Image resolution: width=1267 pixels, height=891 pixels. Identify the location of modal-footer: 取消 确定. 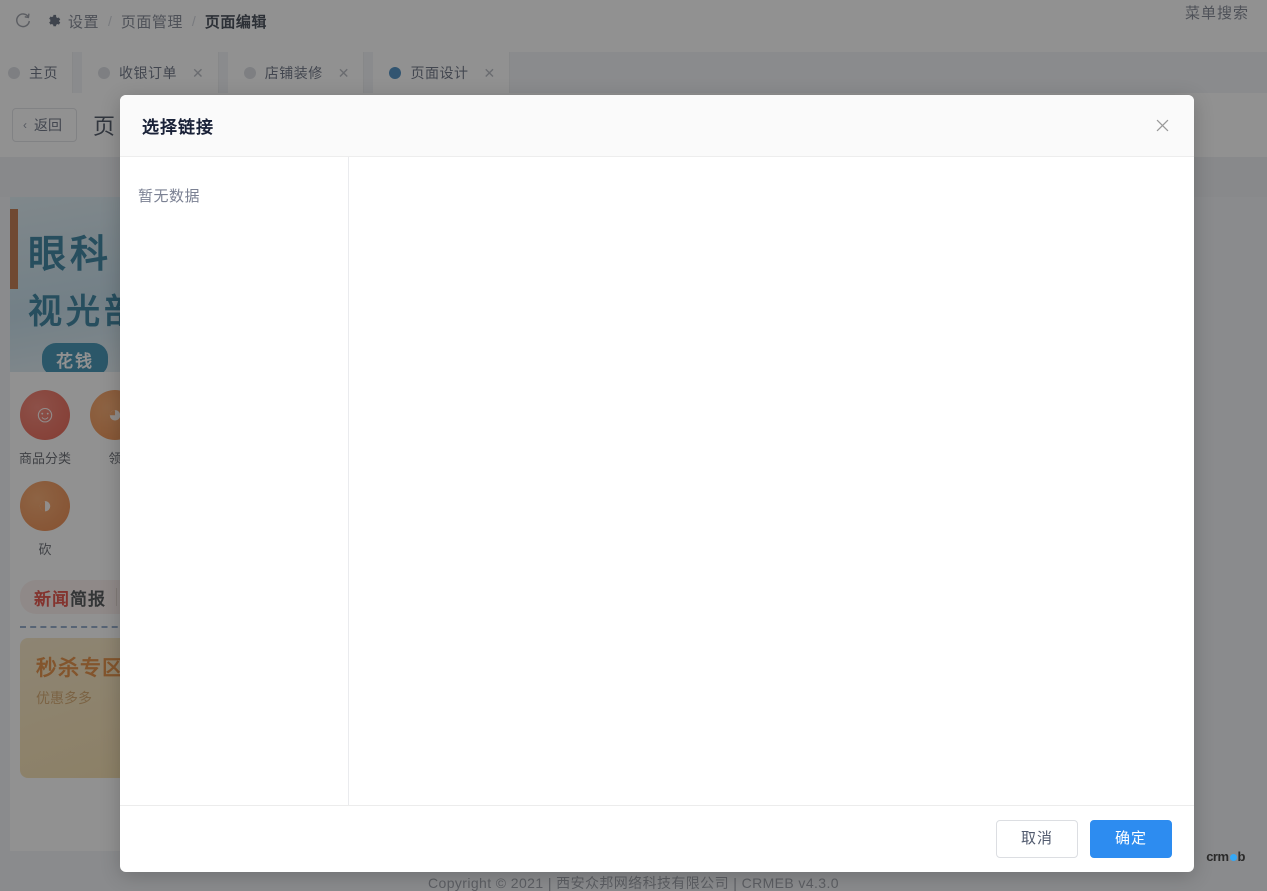
(657, 838).